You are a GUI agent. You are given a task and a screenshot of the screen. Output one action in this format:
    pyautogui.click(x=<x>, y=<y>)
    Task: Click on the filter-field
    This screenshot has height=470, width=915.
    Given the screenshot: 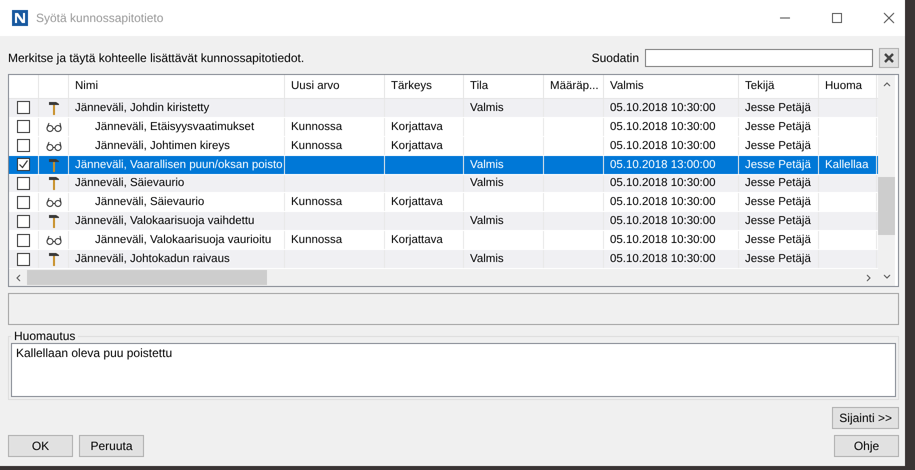 What is the action you would take?
    pyautogui.click(x=759, y=58)
    